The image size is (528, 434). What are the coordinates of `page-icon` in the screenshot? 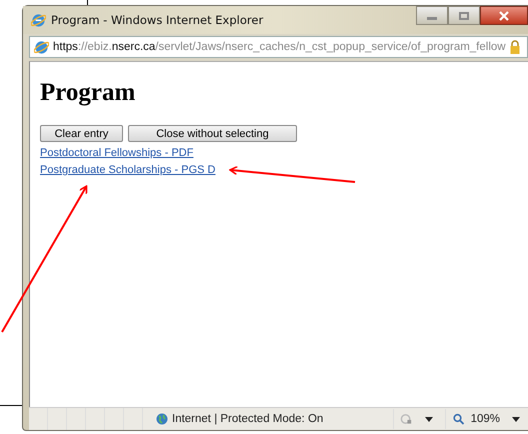 It's located at (41, 47).